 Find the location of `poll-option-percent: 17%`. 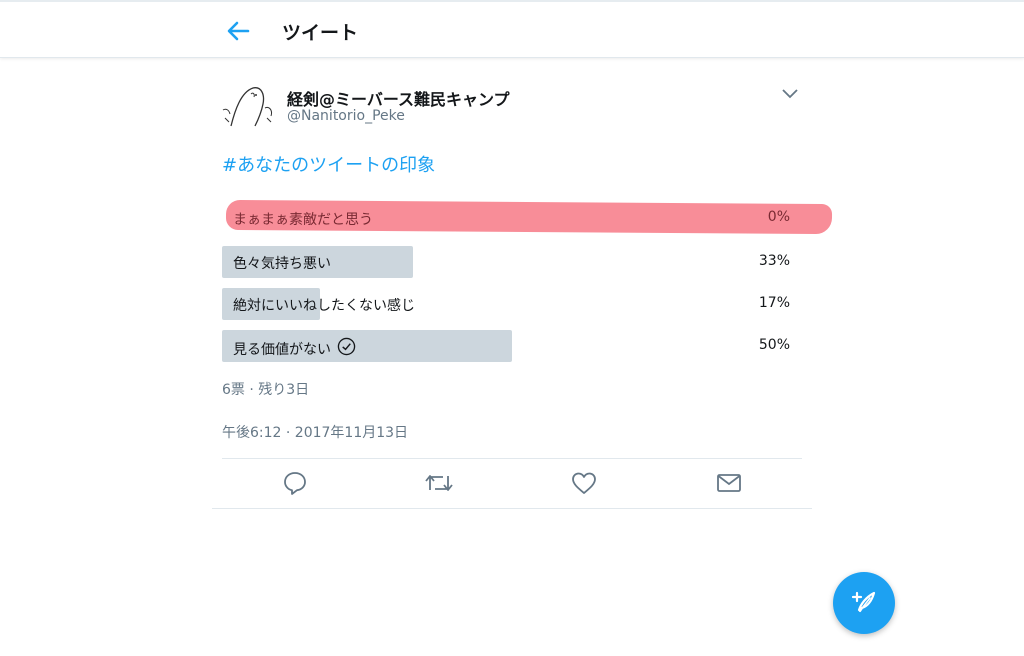

poll-option-percent: 17% is located at coordinates (774, 303).